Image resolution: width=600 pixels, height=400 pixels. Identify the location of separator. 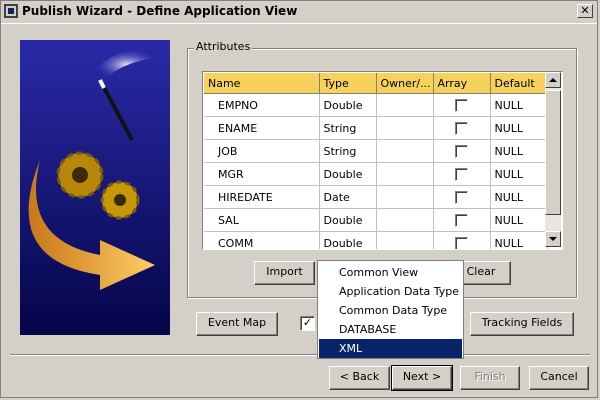
(300, 355).